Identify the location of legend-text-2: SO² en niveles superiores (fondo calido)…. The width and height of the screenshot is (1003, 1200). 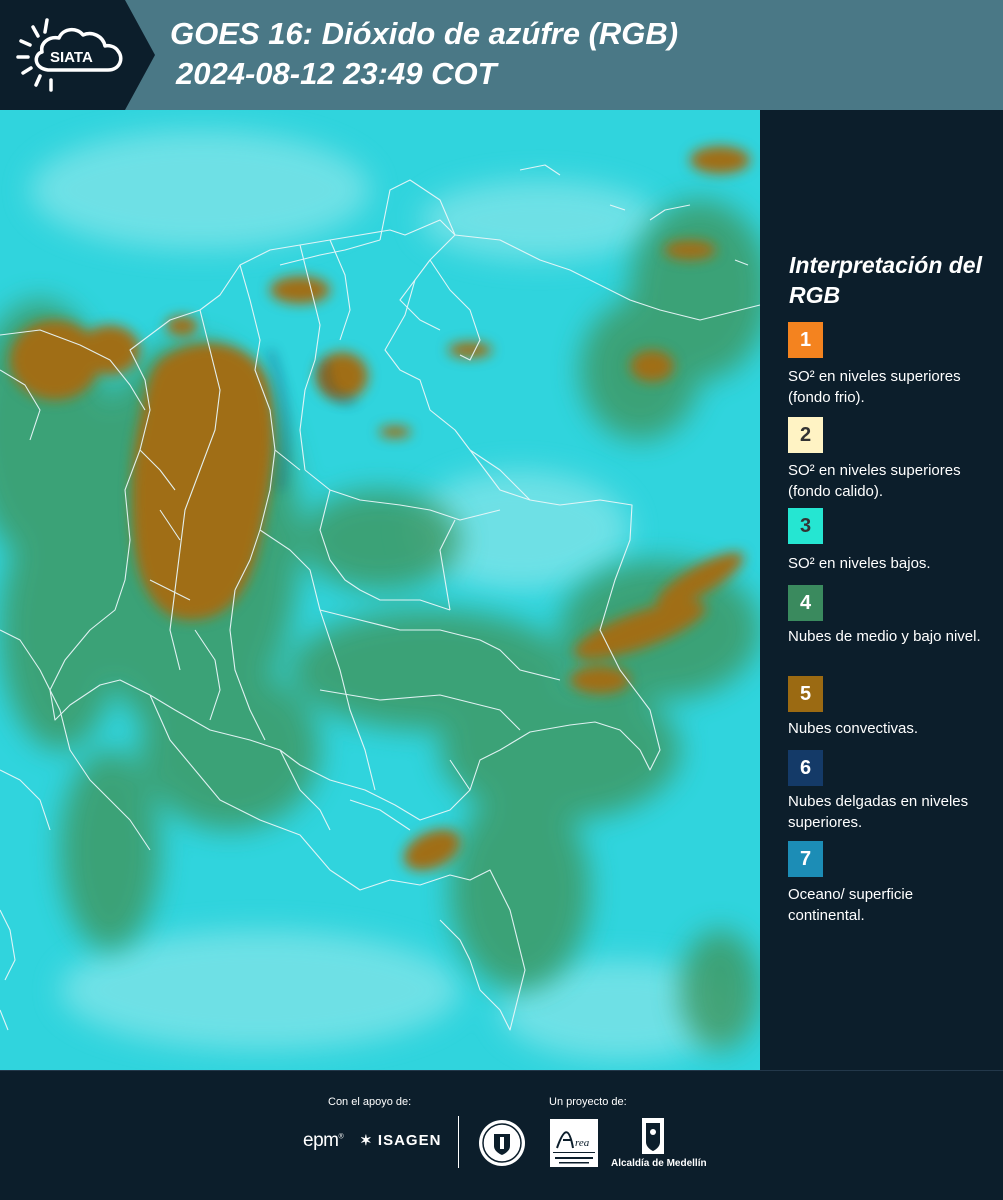
(874, 481).